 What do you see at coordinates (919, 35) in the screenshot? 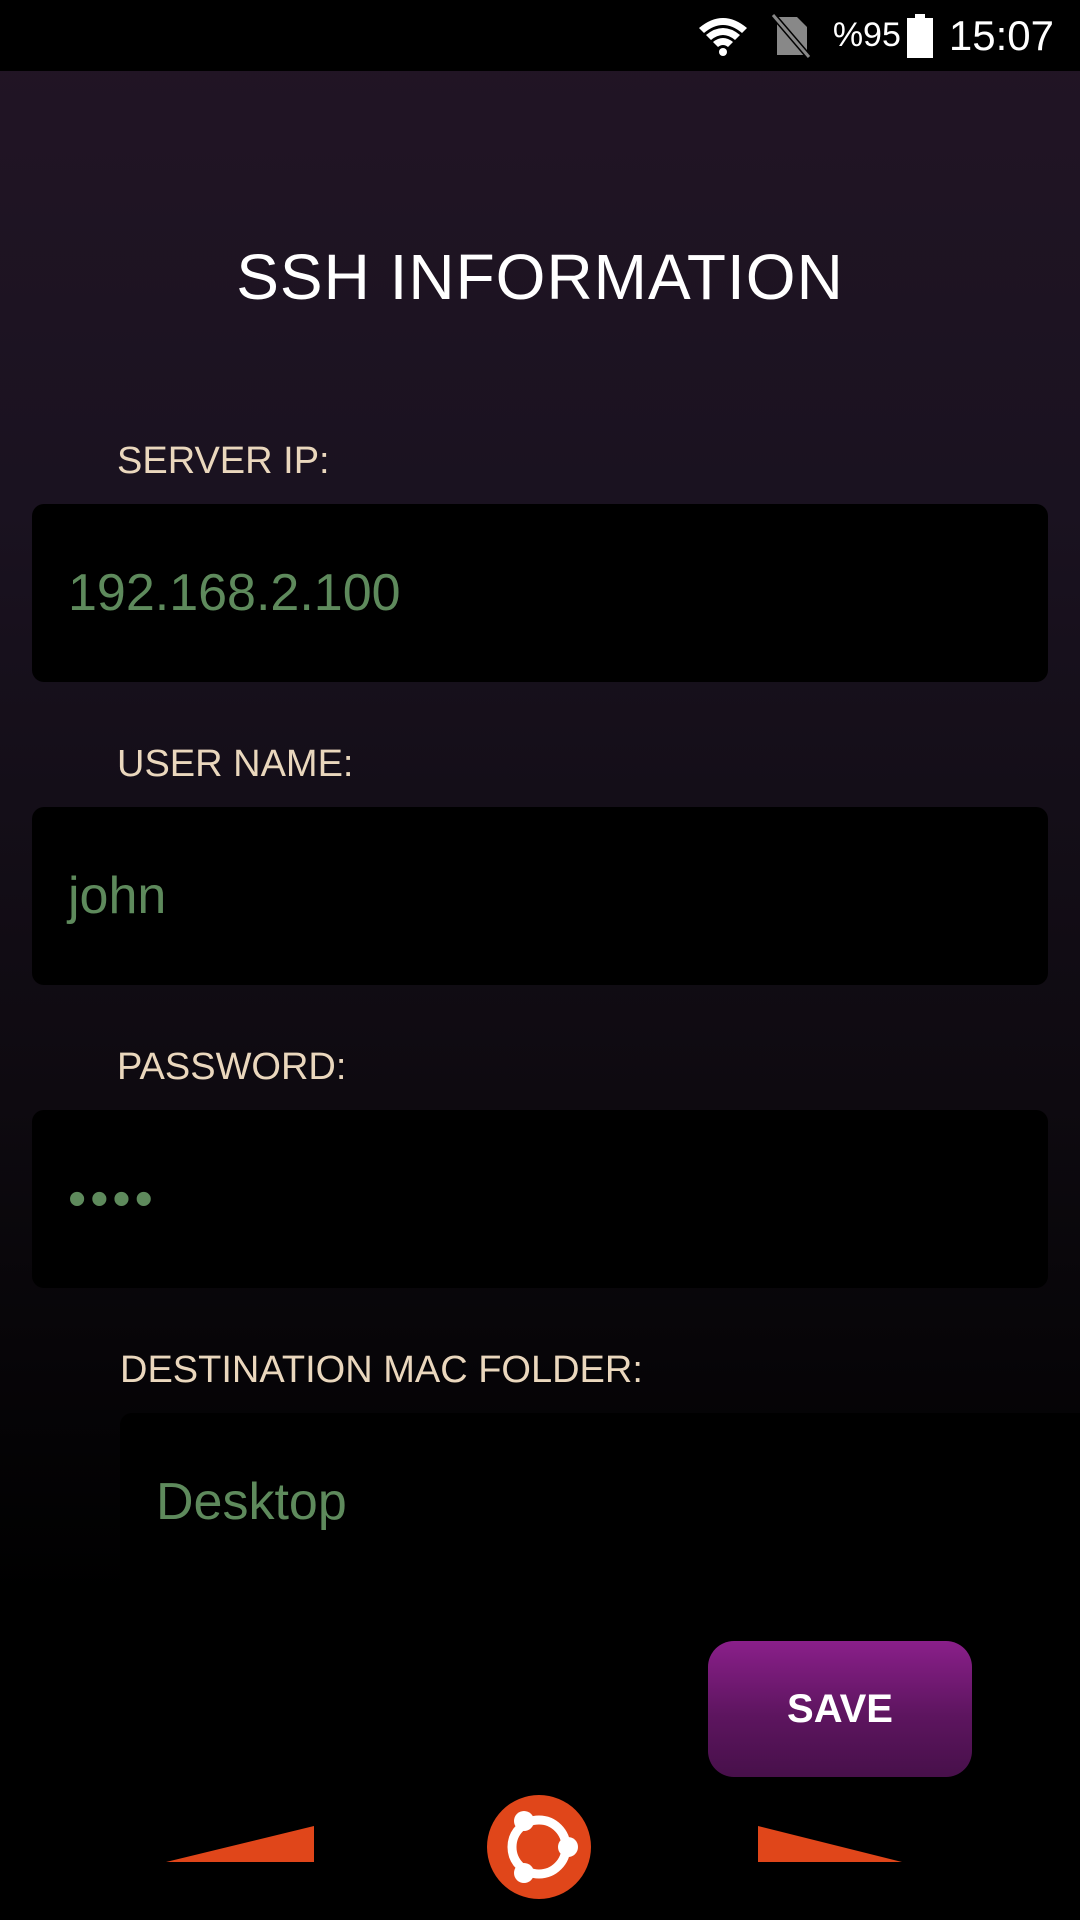
I see `battery-icon` at bounding box center [919, 35].